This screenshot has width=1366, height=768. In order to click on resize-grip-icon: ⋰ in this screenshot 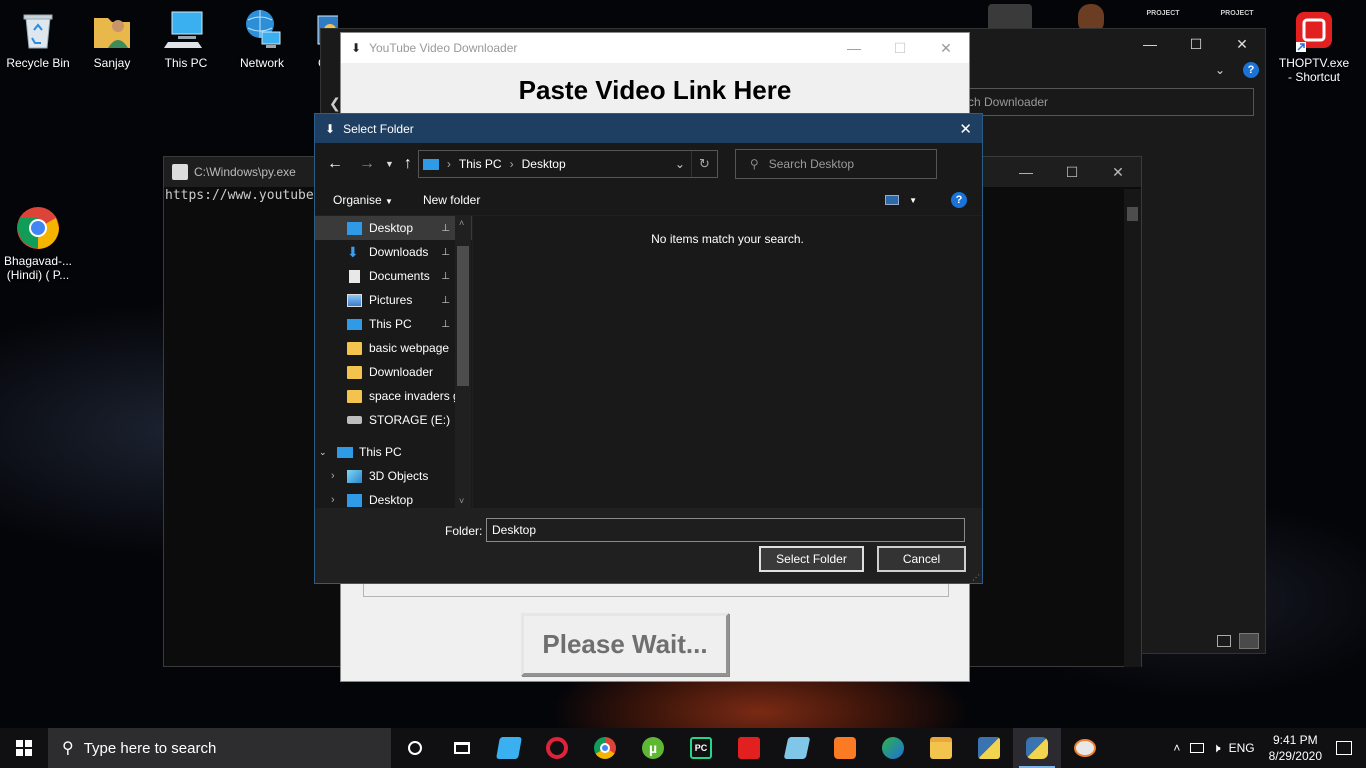, I will do `click(976, 577)`.